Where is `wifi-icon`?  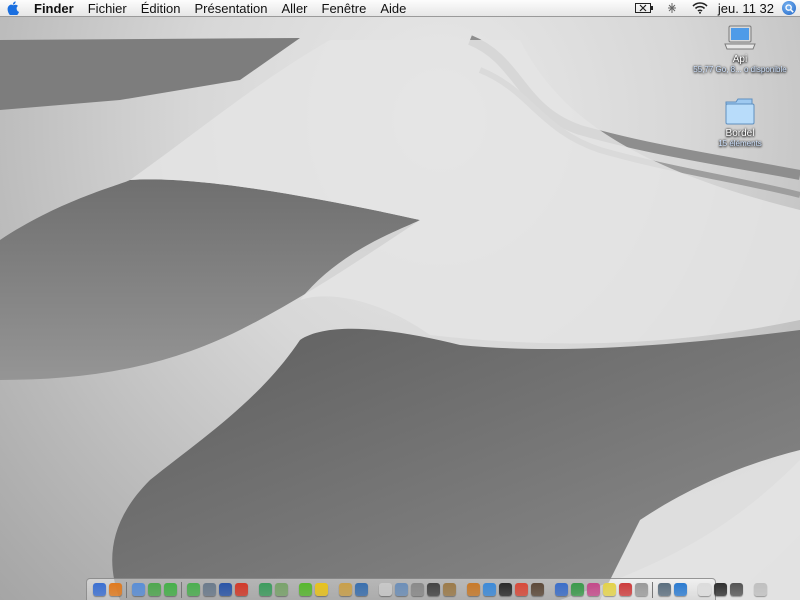 wifi-icon is located at coordinates (700, 8).